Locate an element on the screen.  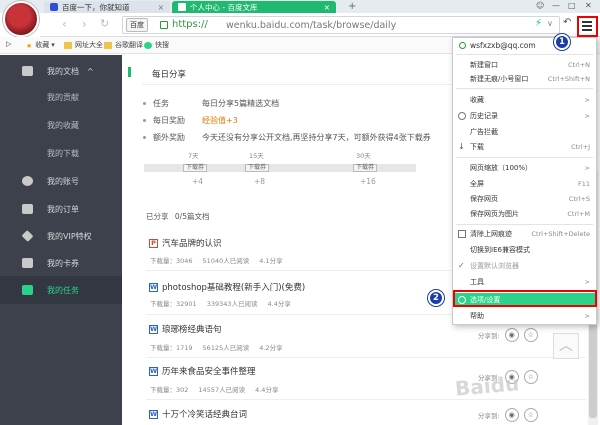
sidebar-item-tasks: 我的任务 is located at coordinates (61, 290).